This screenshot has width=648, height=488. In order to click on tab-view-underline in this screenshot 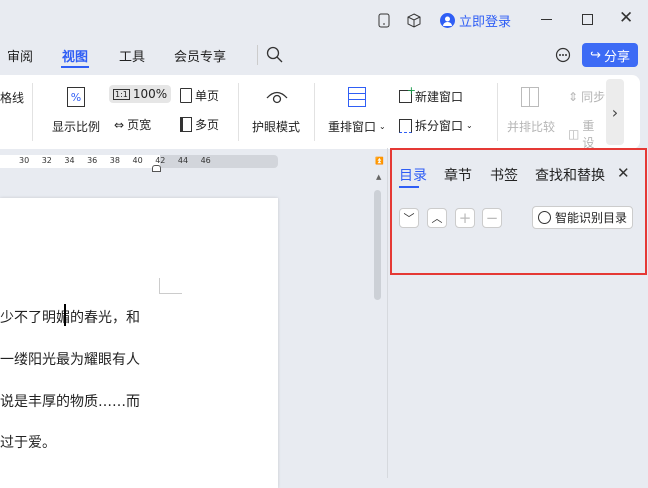, I will do `click(75, 67)`.